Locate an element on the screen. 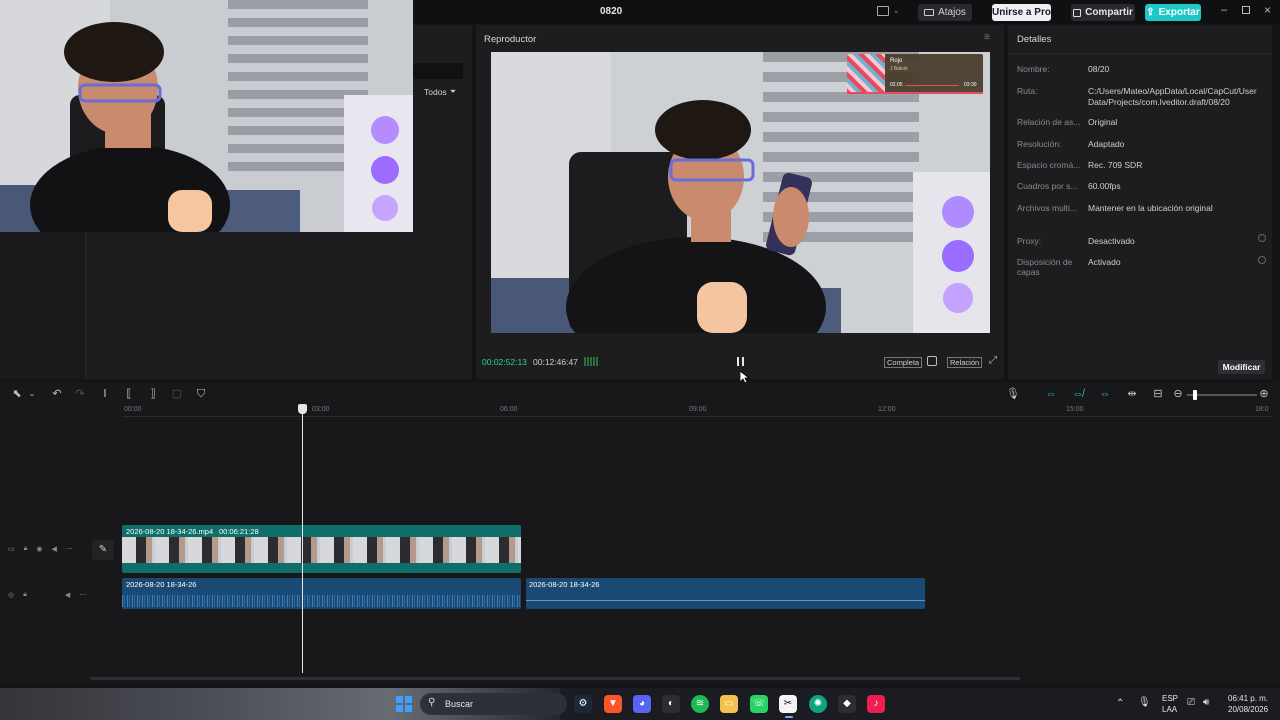 The width and height of the screenshot is (1280, 720). prop-value-layers: Activado is located at coordinates (1104, 262).